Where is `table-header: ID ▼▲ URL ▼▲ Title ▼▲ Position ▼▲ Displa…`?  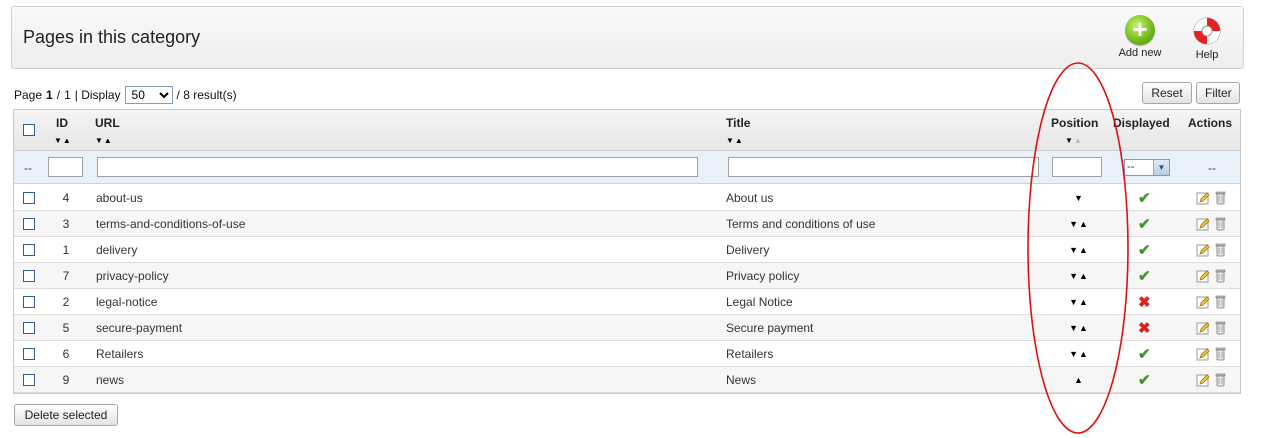 table-header: ID ▼▲ URL ▼▲ Title ▼▲ Position ▼▲ Displa… is located at coordinates (627, 130).